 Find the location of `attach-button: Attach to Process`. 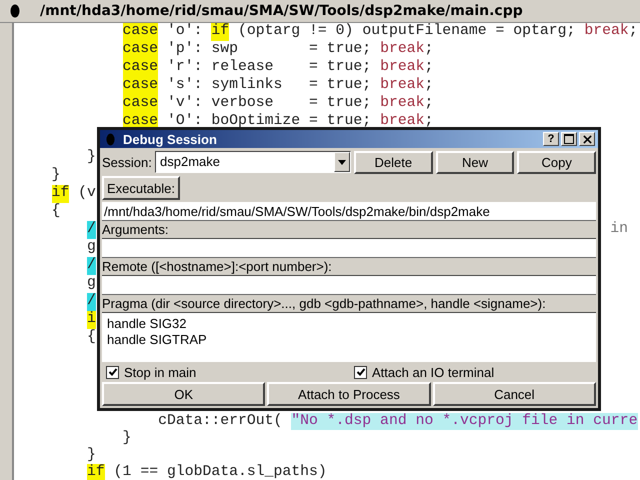

attach-button: Attach to Process is located at coordinates (349, 394).